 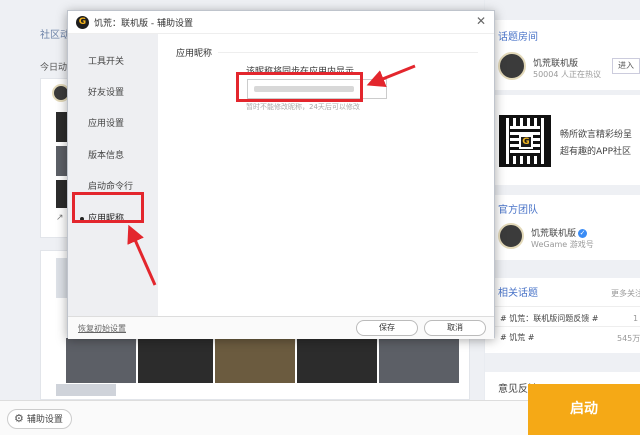 I want to click on related-topics-card: 相关话题 更多关注 # 饥荒：联机版问题反馈 # 1 # 饥荒 # 545万, so click(x=562, y=315).